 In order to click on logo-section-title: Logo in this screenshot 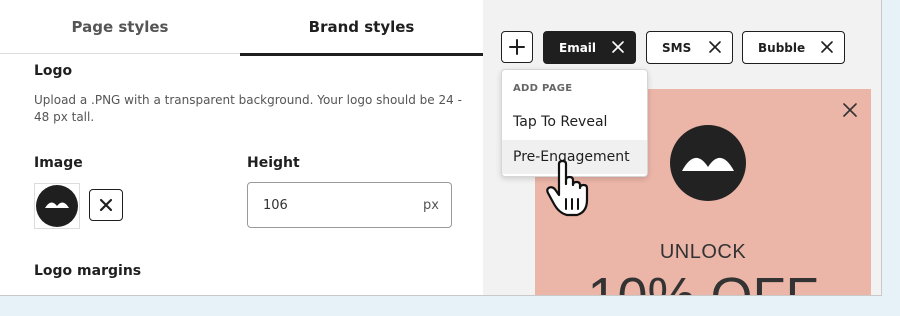, I will do `click(53, 71)`.